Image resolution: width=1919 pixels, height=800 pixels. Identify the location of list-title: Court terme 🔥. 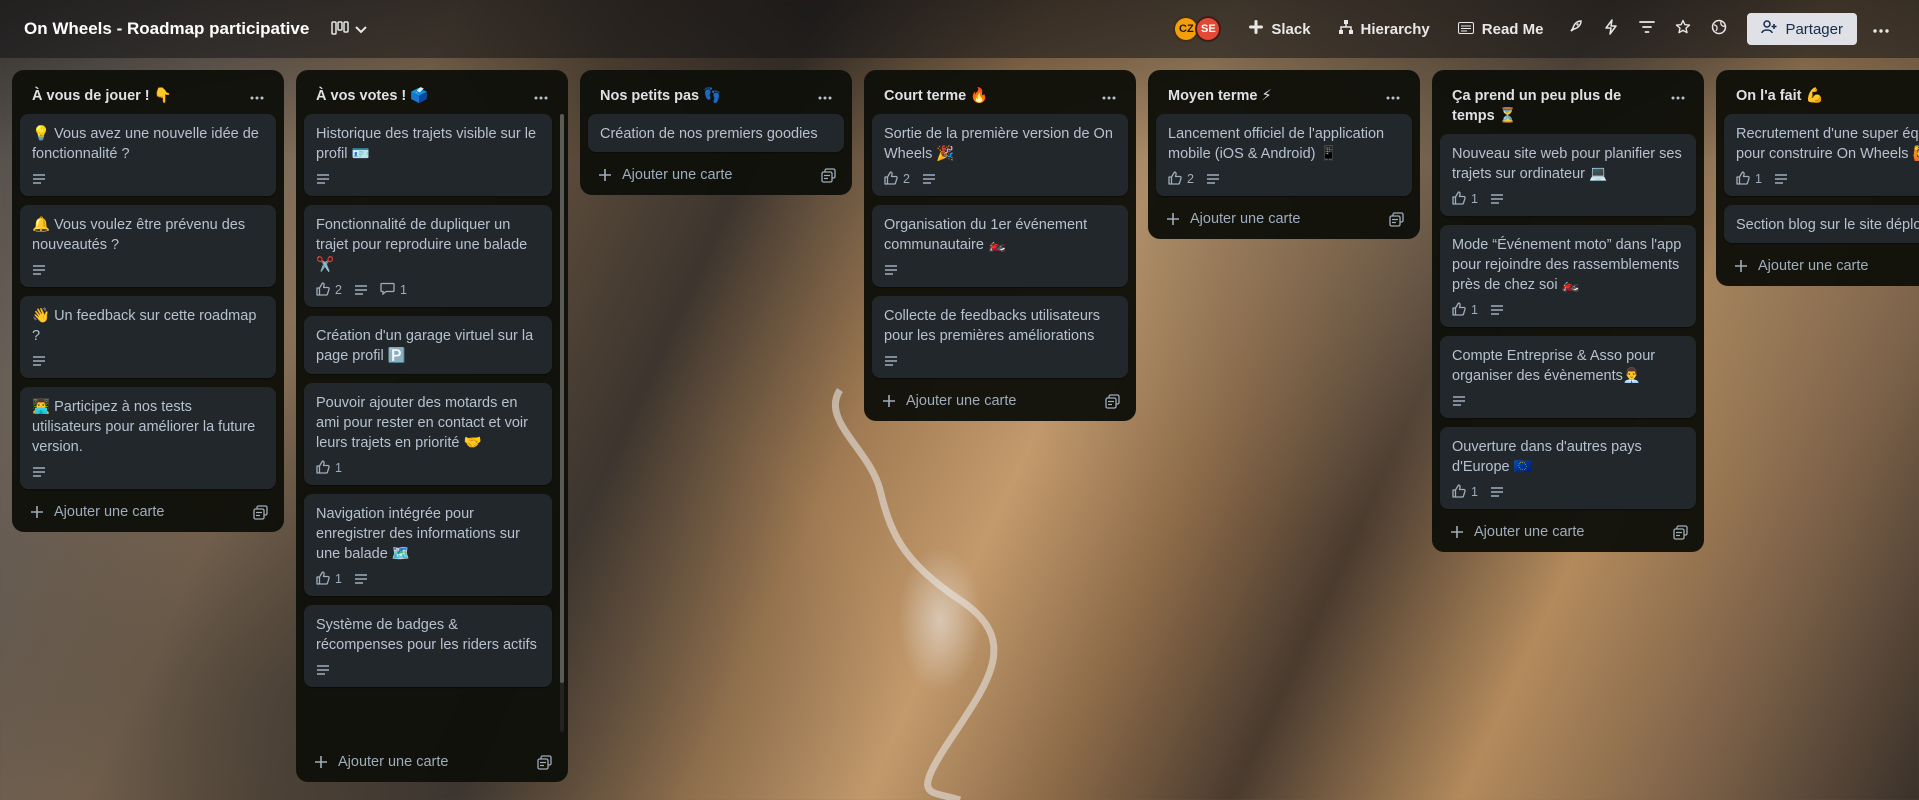
(936, 96).